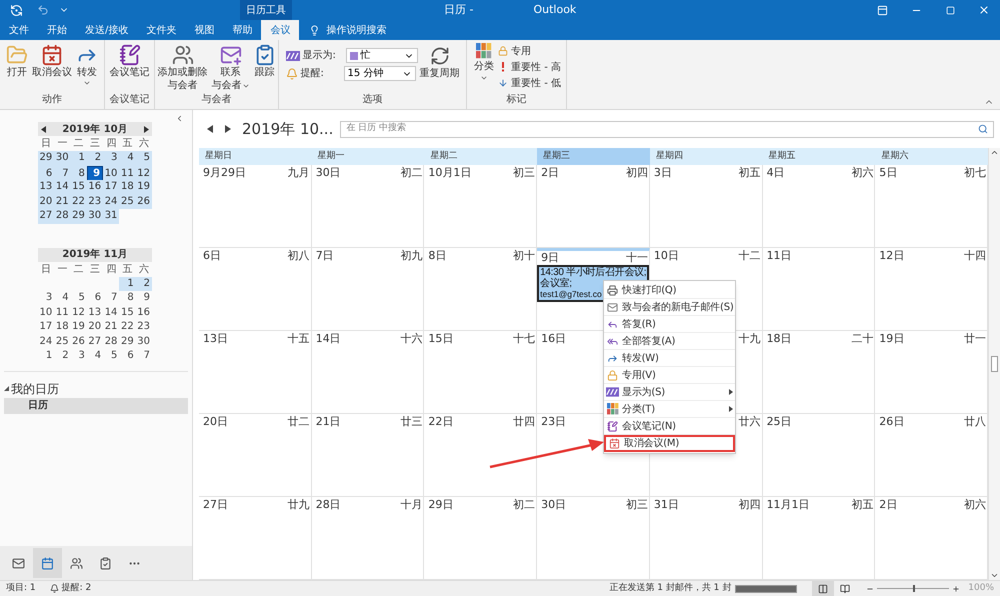  Describe the element at coordinates (43, 129) in the screenshot. I see `previous-month-icon` at that location.